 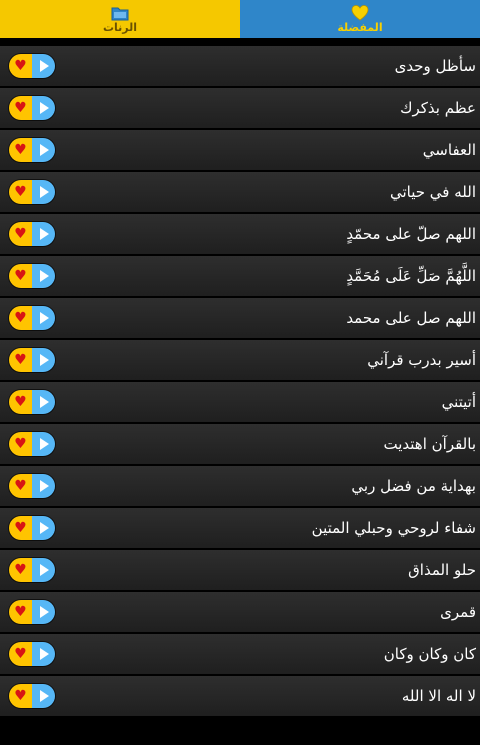 I want to click on list-item: ♥ كان وكان وكان, so click(x=240, y=654).